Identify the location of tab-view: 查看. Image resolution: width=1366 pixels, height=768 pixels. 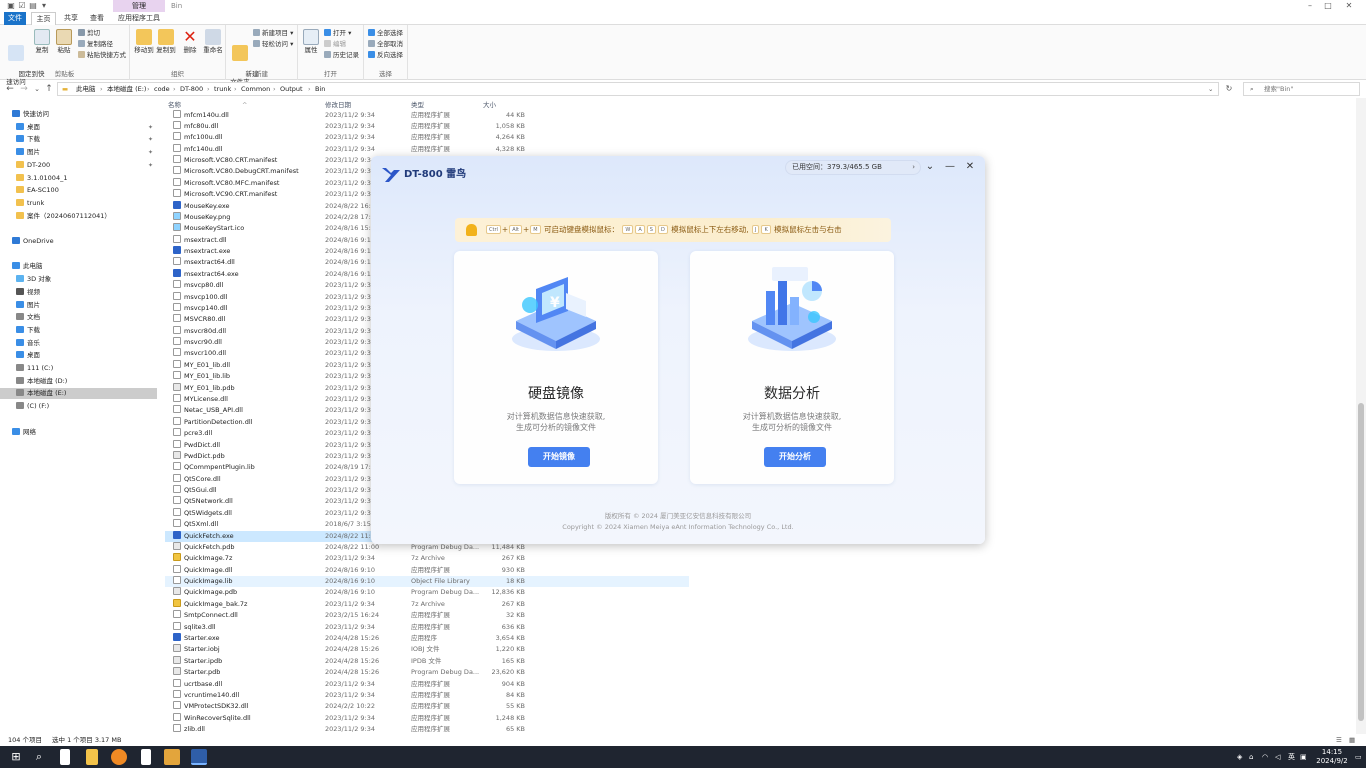
(97, 18).